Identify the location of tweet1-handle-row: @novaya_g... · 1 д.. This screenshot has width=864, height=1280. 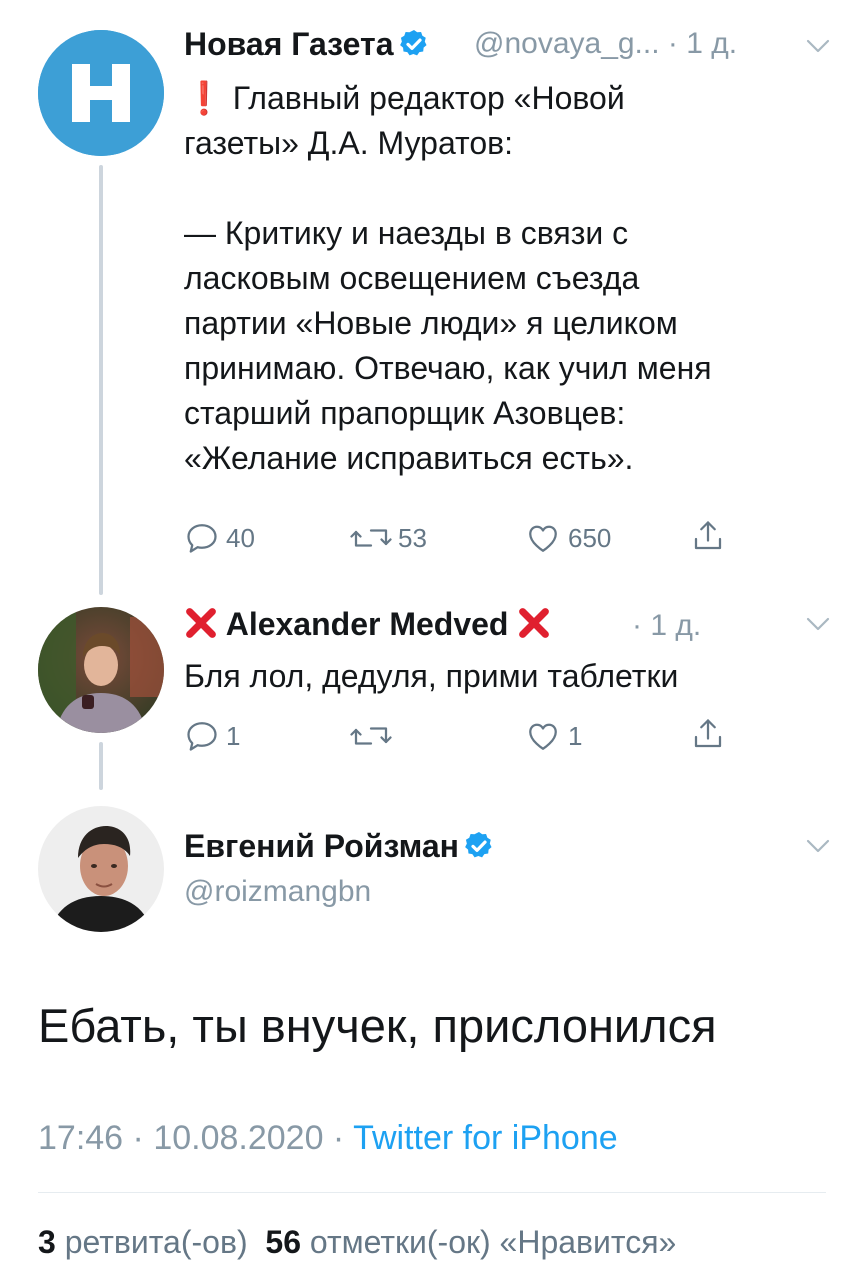
(605, 44).